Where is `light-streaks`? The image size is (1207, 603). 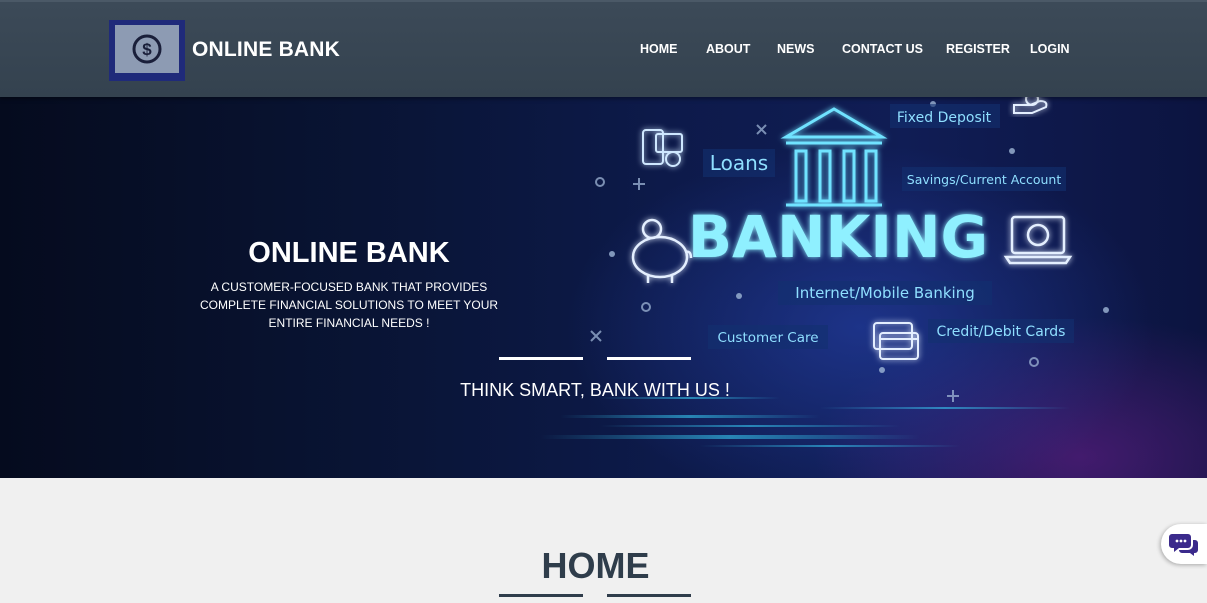
light-streaks is located at coordinates (805, 422).